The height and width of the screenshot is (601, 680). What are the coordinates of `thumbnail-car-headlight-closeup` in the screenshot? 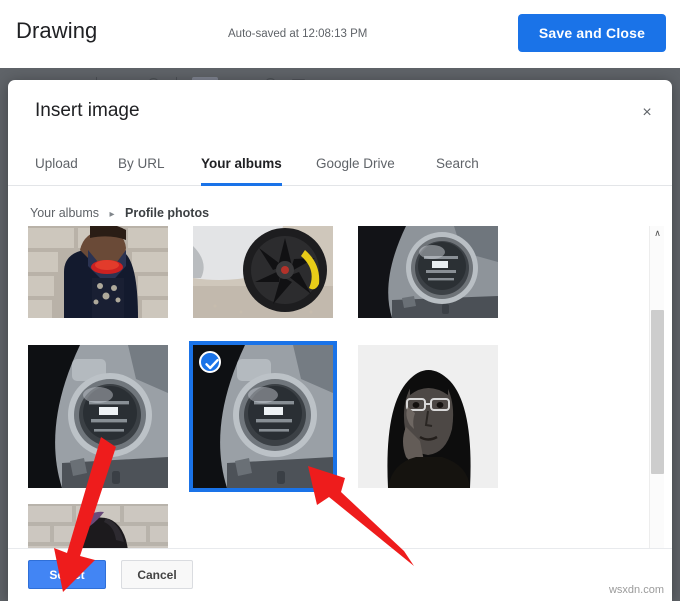 It's located at (428, 272).